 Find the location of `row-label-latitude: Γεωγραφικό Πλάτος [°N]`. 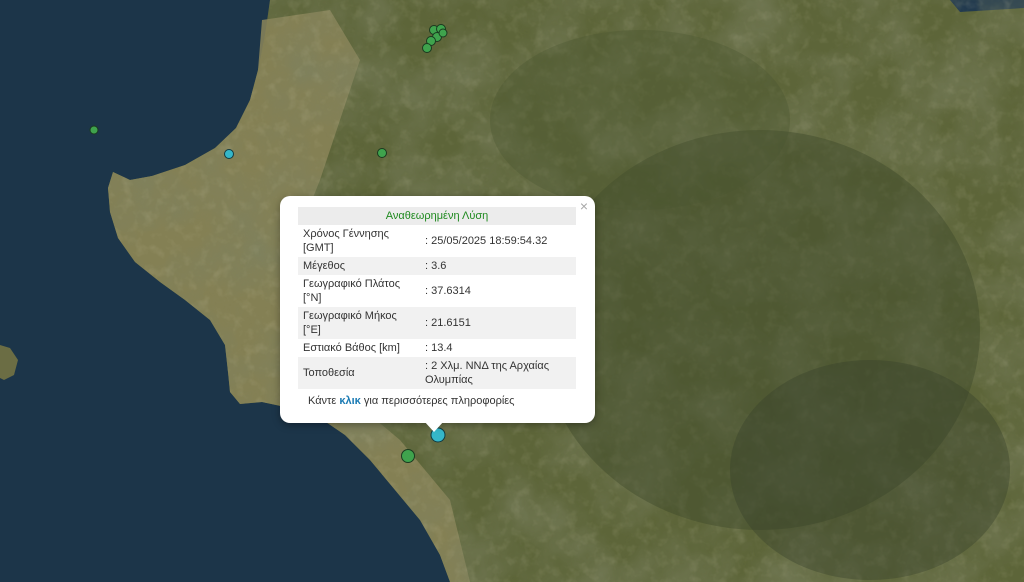

row-label-latitude: Γεωγραφικό Πλάτος [°N] is located at coordinates (352, 291).